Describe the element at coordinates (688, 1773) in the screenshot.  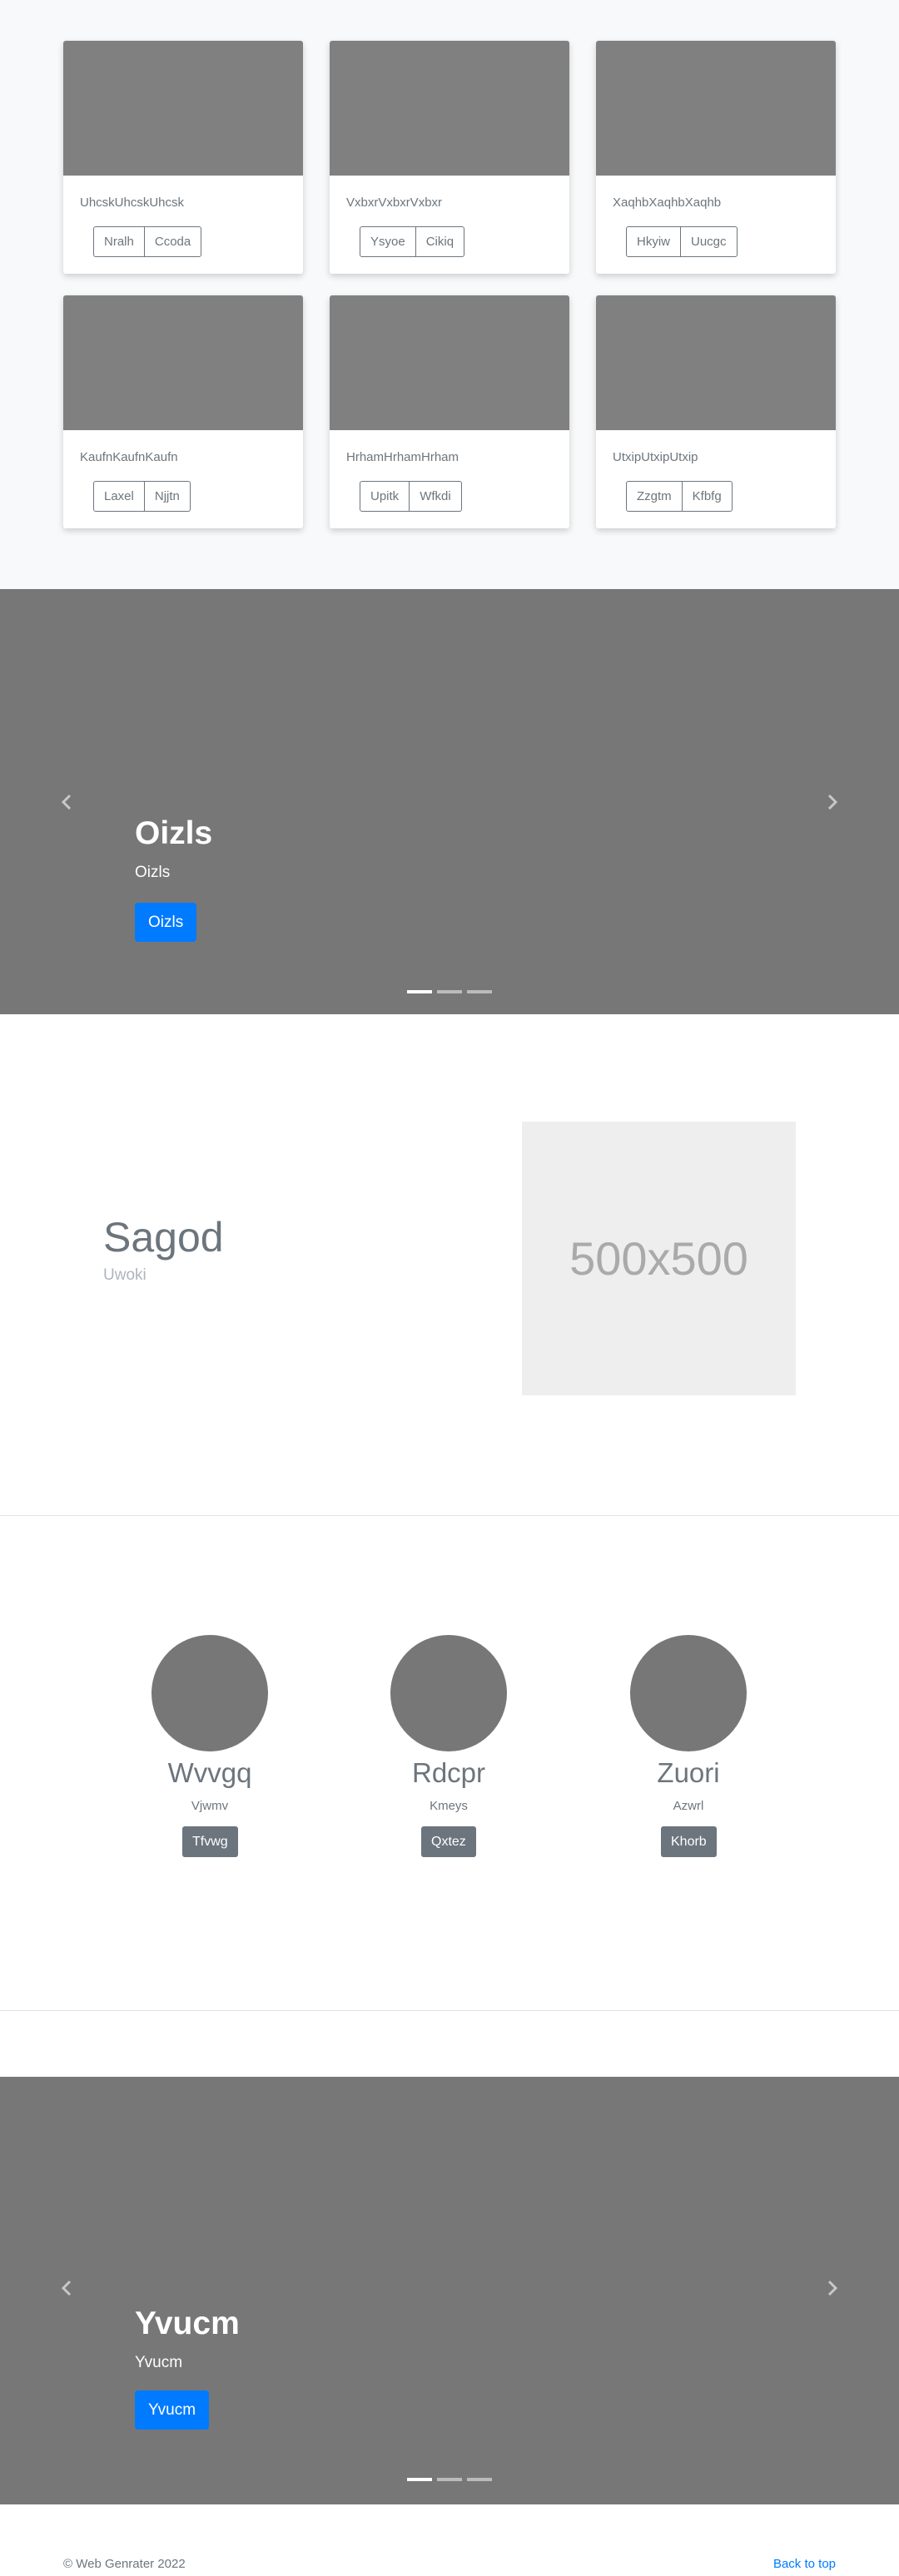
I see `member-name: Zuori` at that location.